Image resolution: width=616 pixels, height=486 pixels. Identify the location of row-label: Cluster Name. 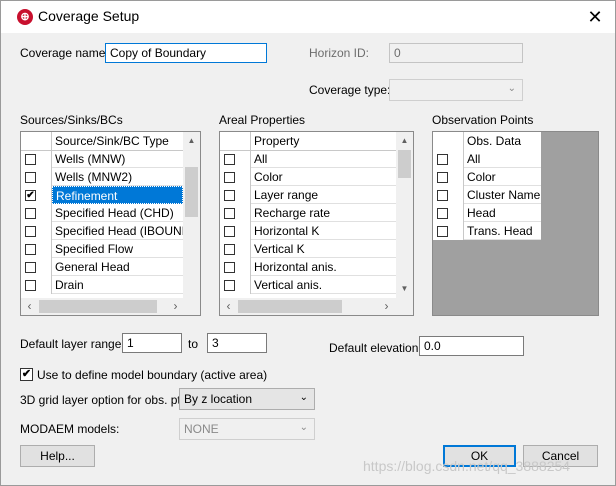
(502, 195).